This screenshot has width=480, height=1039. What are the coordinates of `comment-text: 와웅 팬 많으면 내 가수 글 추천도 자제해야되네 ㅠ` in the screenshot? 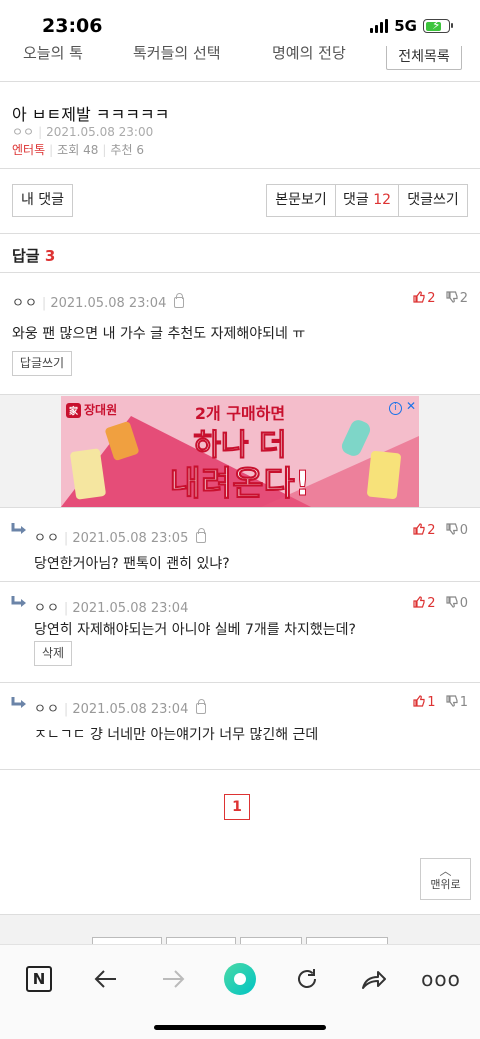 It's located at (159, 334).